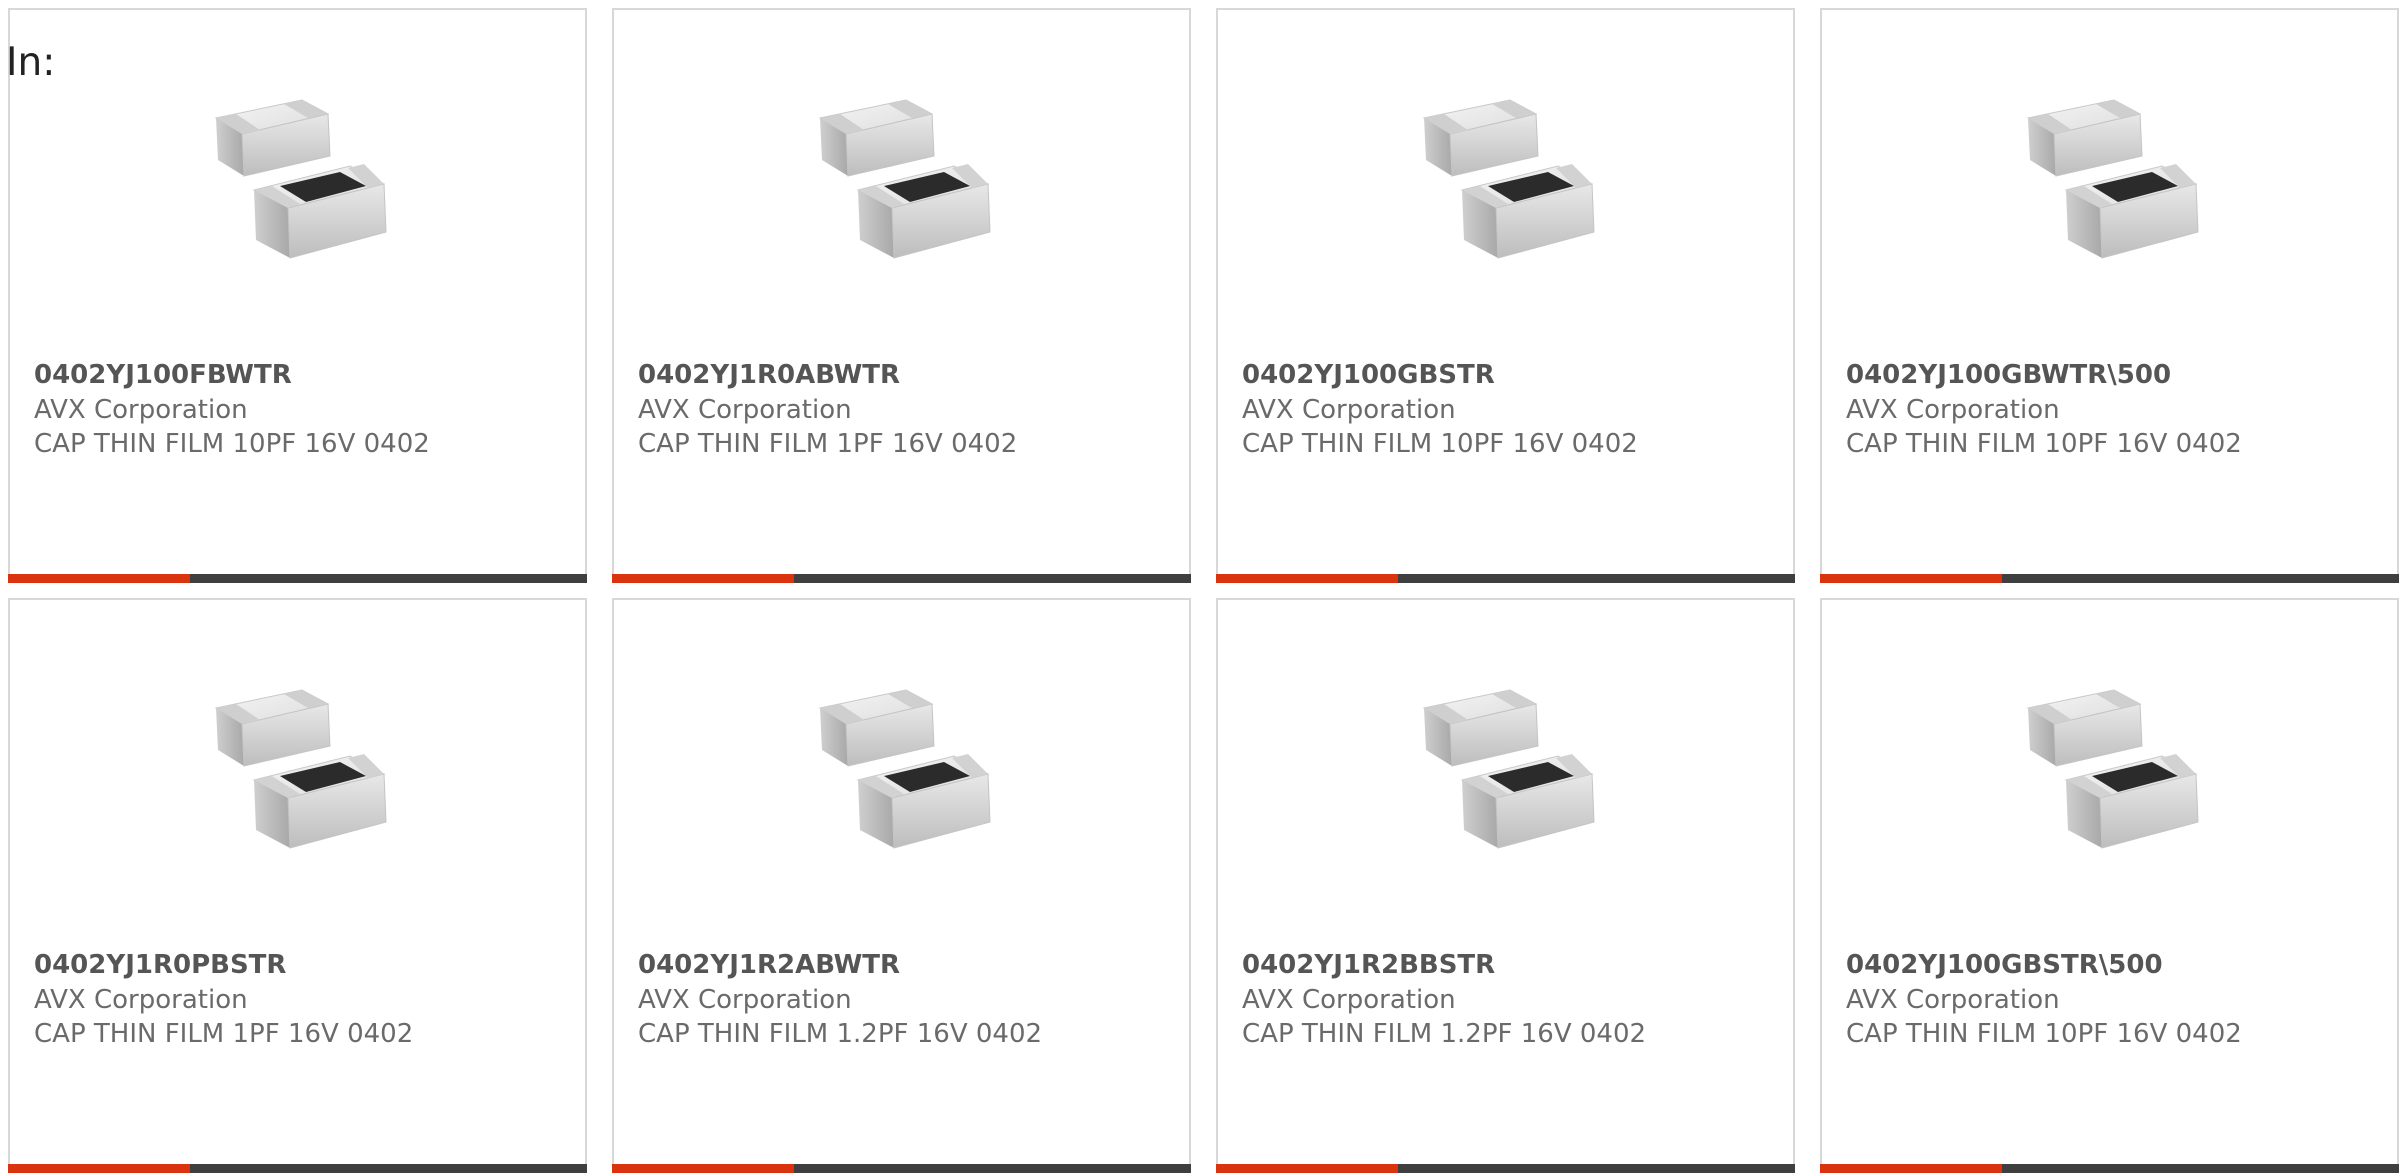  I want to click on part-number-link: 0402YJ100GBWTR\500, so click(2008, 375).